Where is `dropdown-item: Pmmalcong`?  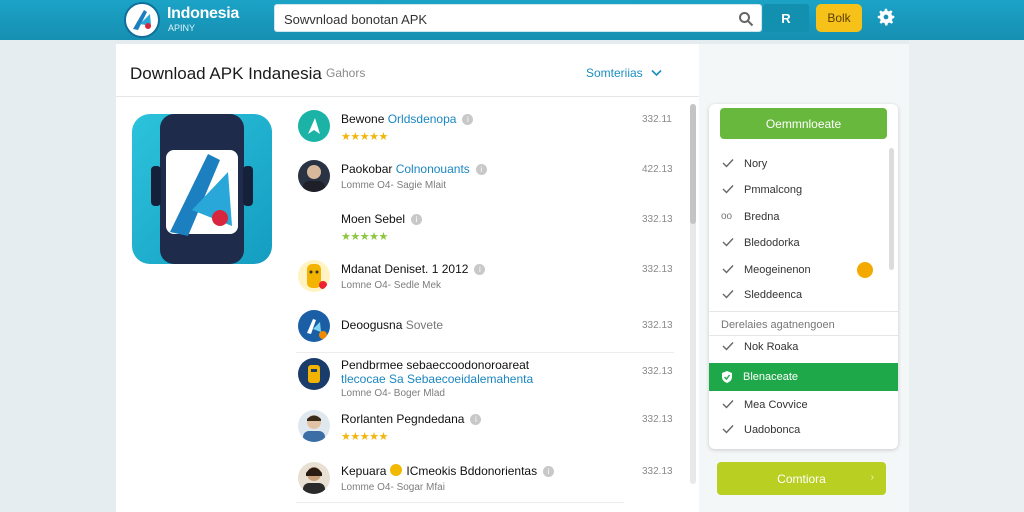
dropdown-item: Pmmalcong is located at coordinates (803, 191).